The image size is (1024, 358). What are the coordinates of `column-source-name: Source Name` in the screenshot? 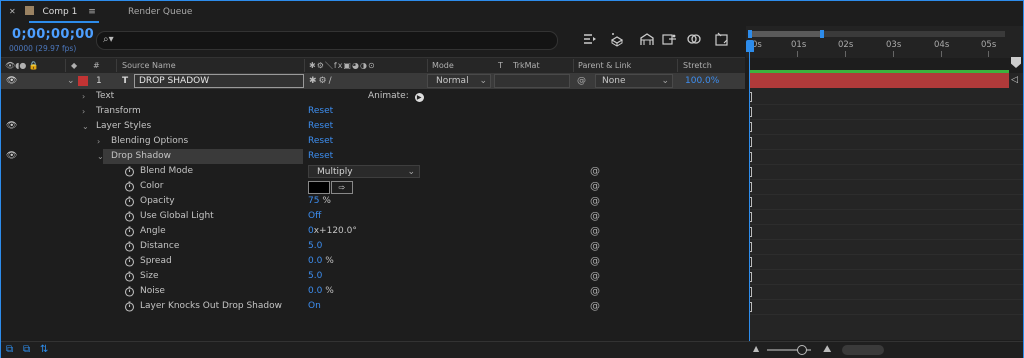 It's located at (149, 65).